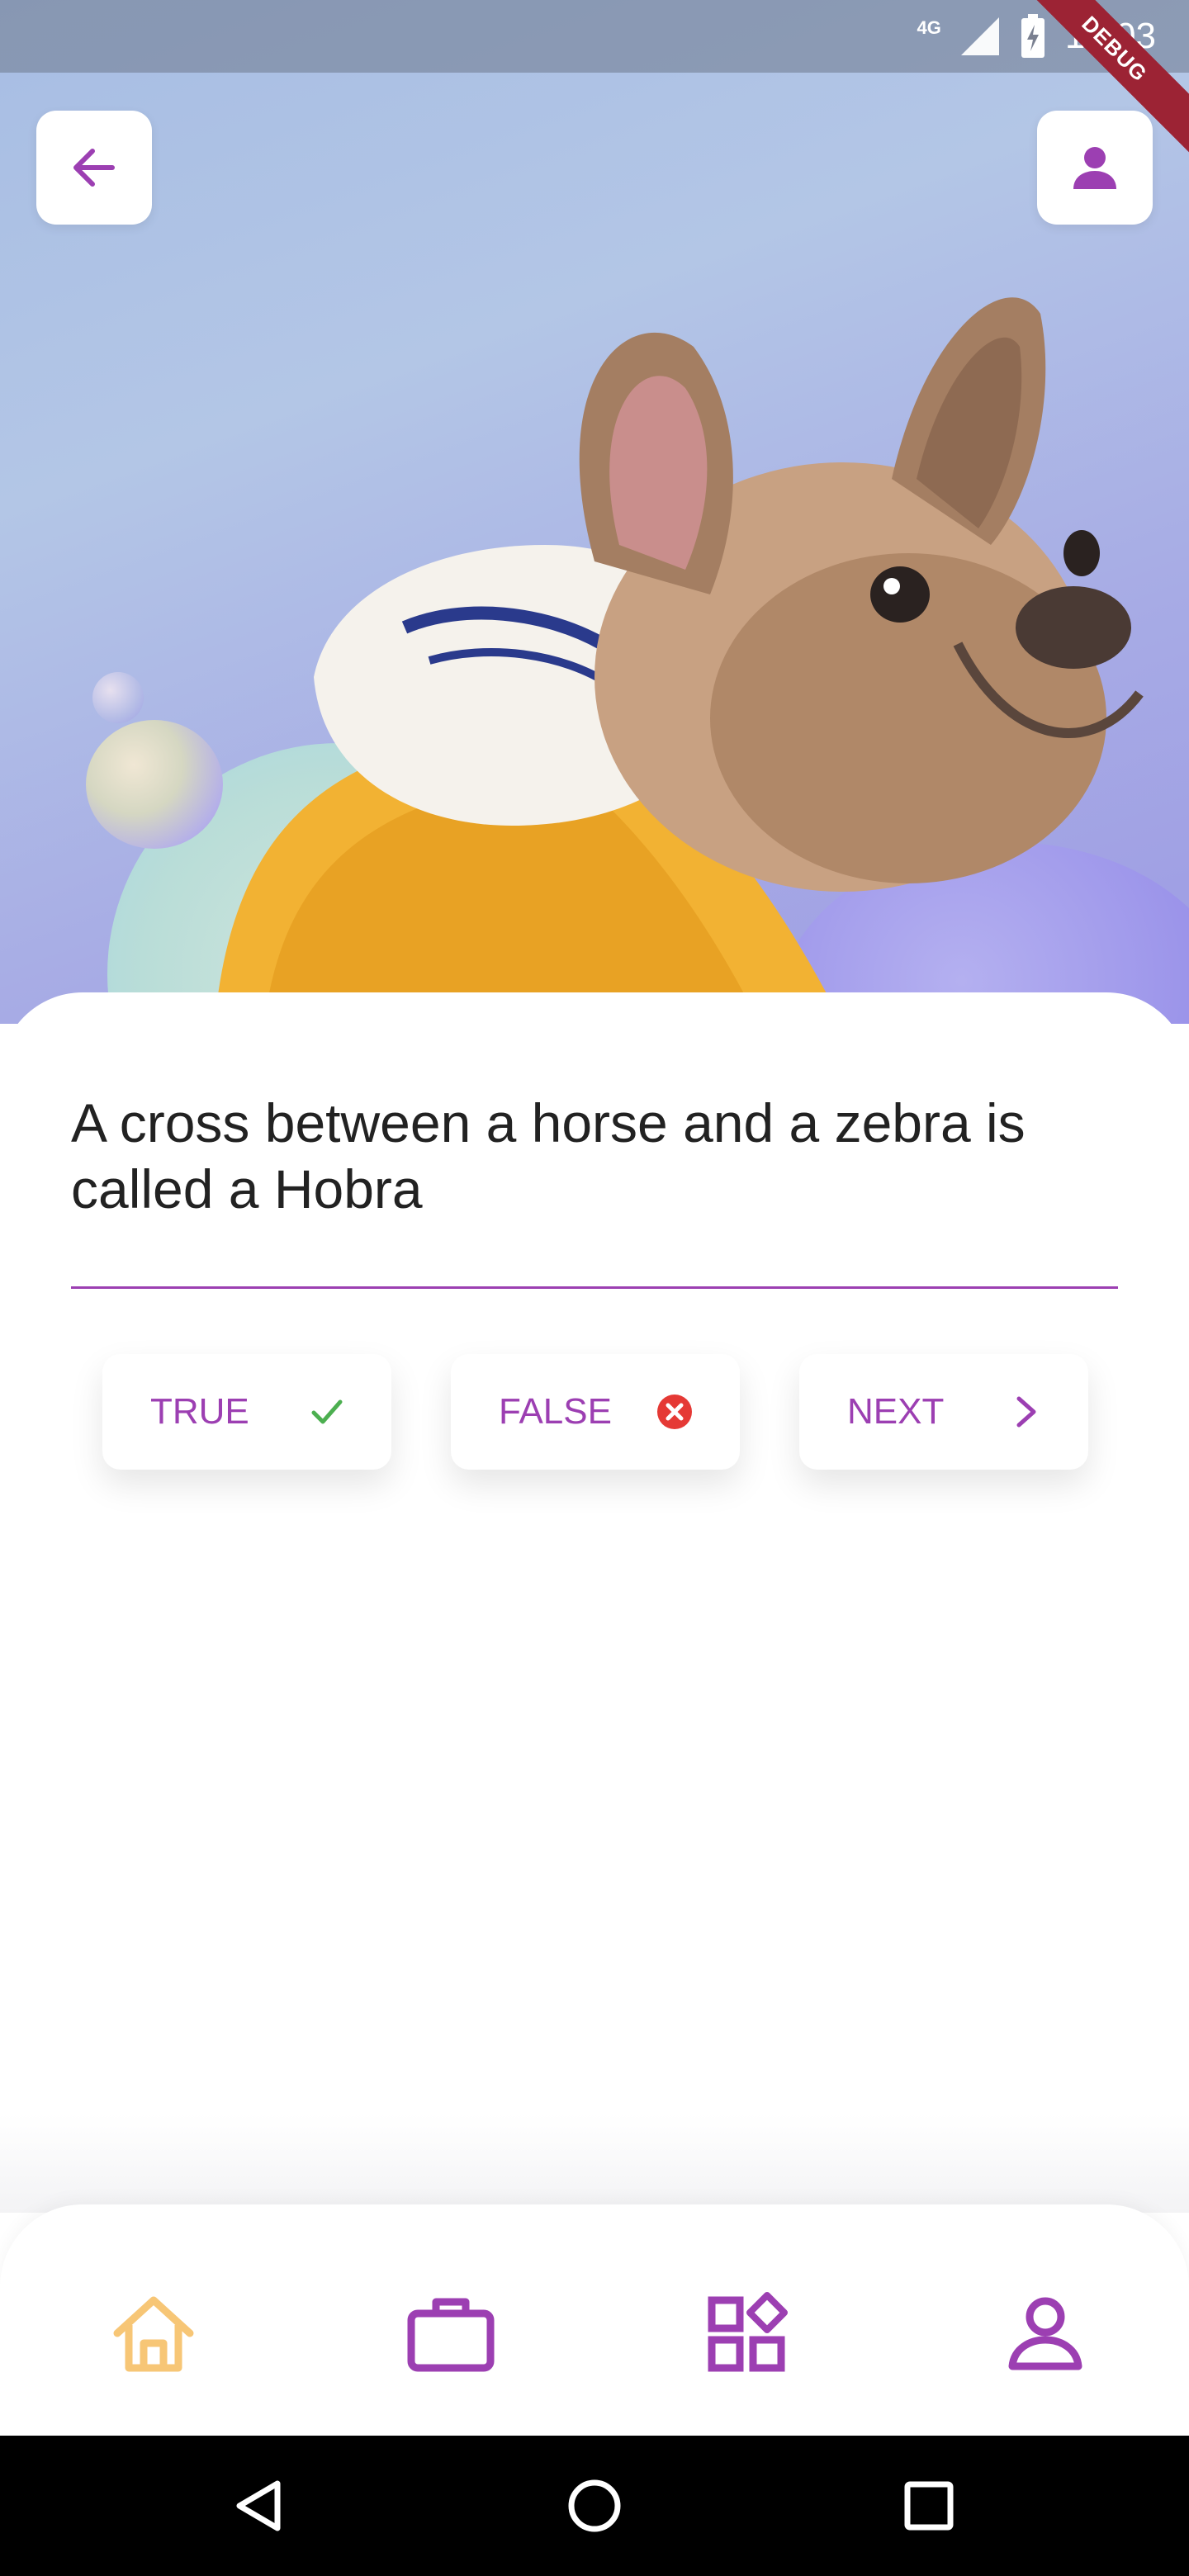 The height and width of the screenshot is (2576, 1189). I want to click on next-button: NEXT, so click(943, 1412).